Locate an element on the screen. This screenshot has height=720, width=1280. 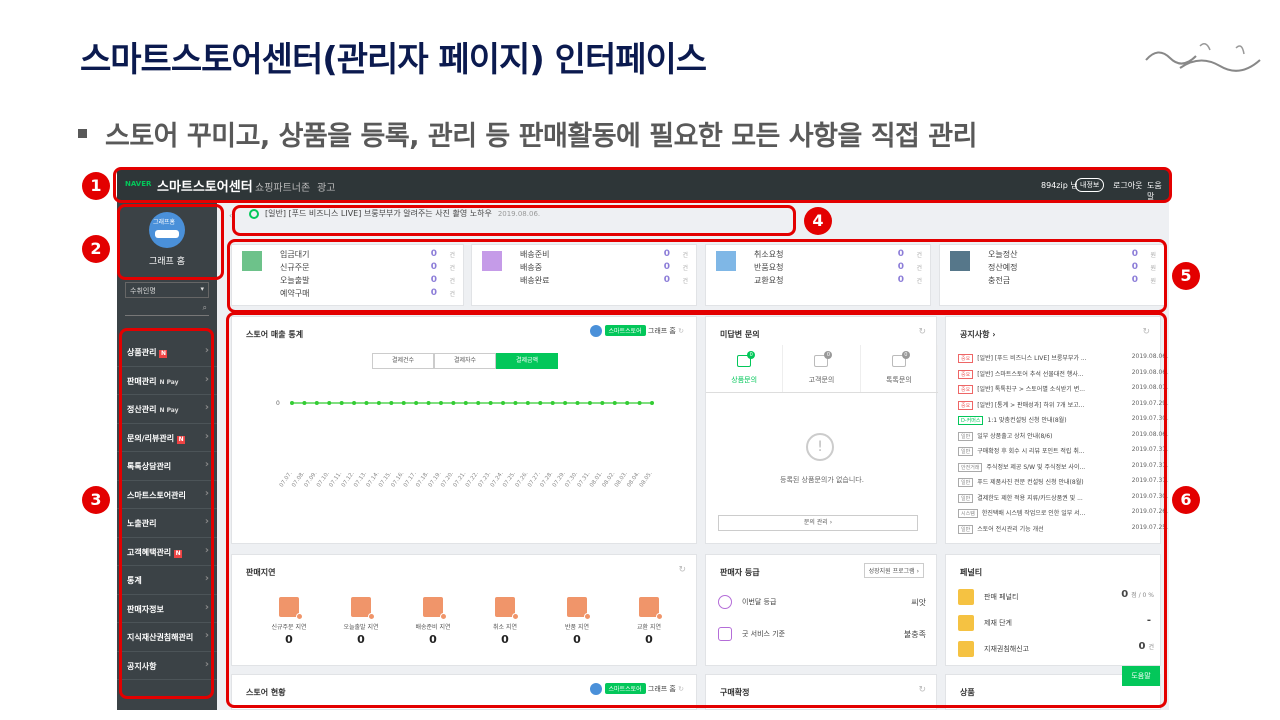
brand-logo is located at coordinates (1203, 57).